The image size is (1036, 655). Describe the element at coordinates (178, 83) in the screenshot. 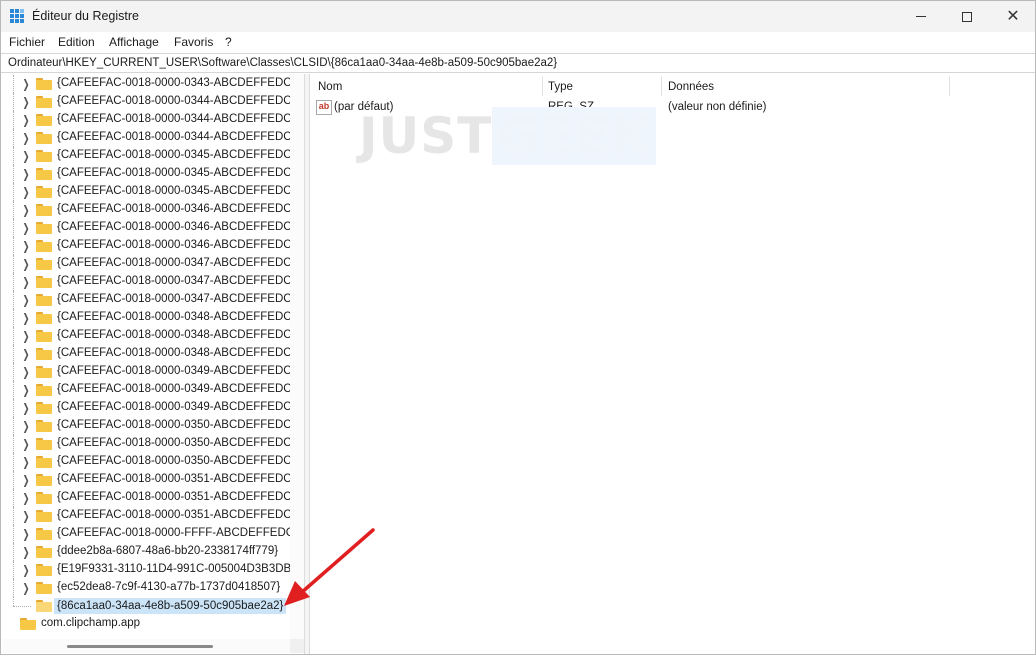

I see `tree-item-label: {CAFEEFAC-0018-0000-0343-ABCDEFFEDCB` at that location.